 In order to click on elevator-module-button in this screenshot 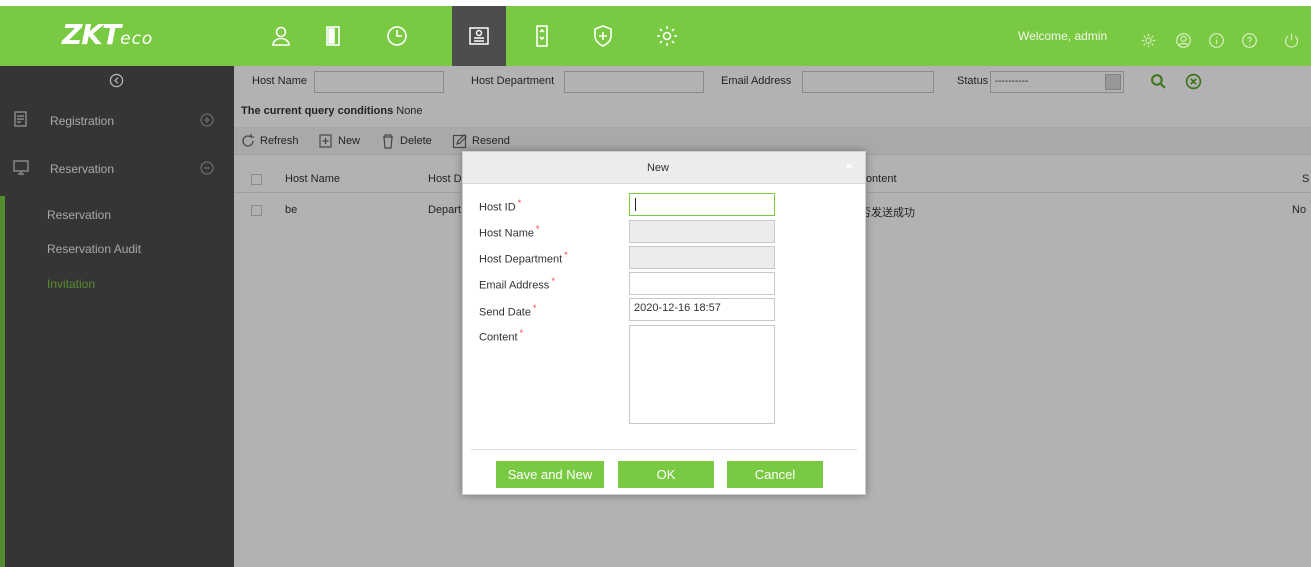, I will do `click(542, 36)`.